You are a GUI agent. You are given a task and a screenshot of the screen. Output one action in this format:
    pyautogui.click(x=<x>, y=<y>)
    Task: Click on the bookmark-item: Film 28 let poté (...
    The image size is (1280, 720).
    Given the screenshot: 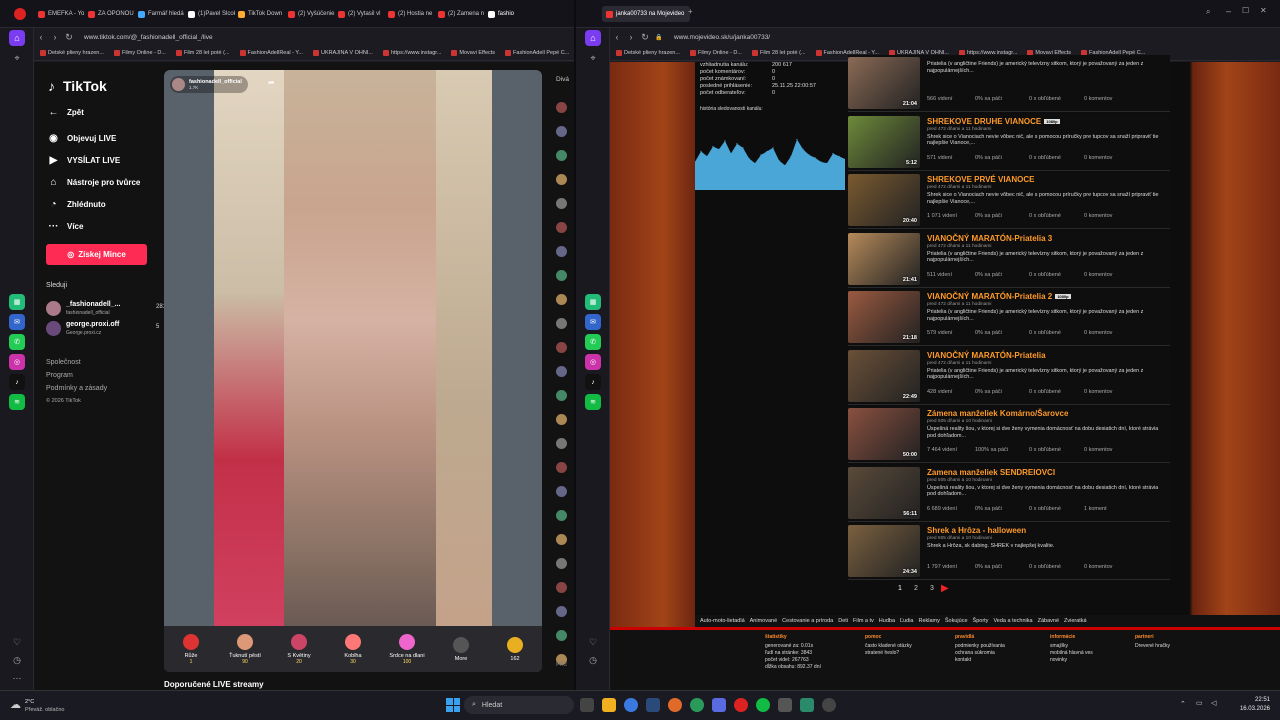 What is the action you would take?
    pyautogui.click(x=778, y=53)
    